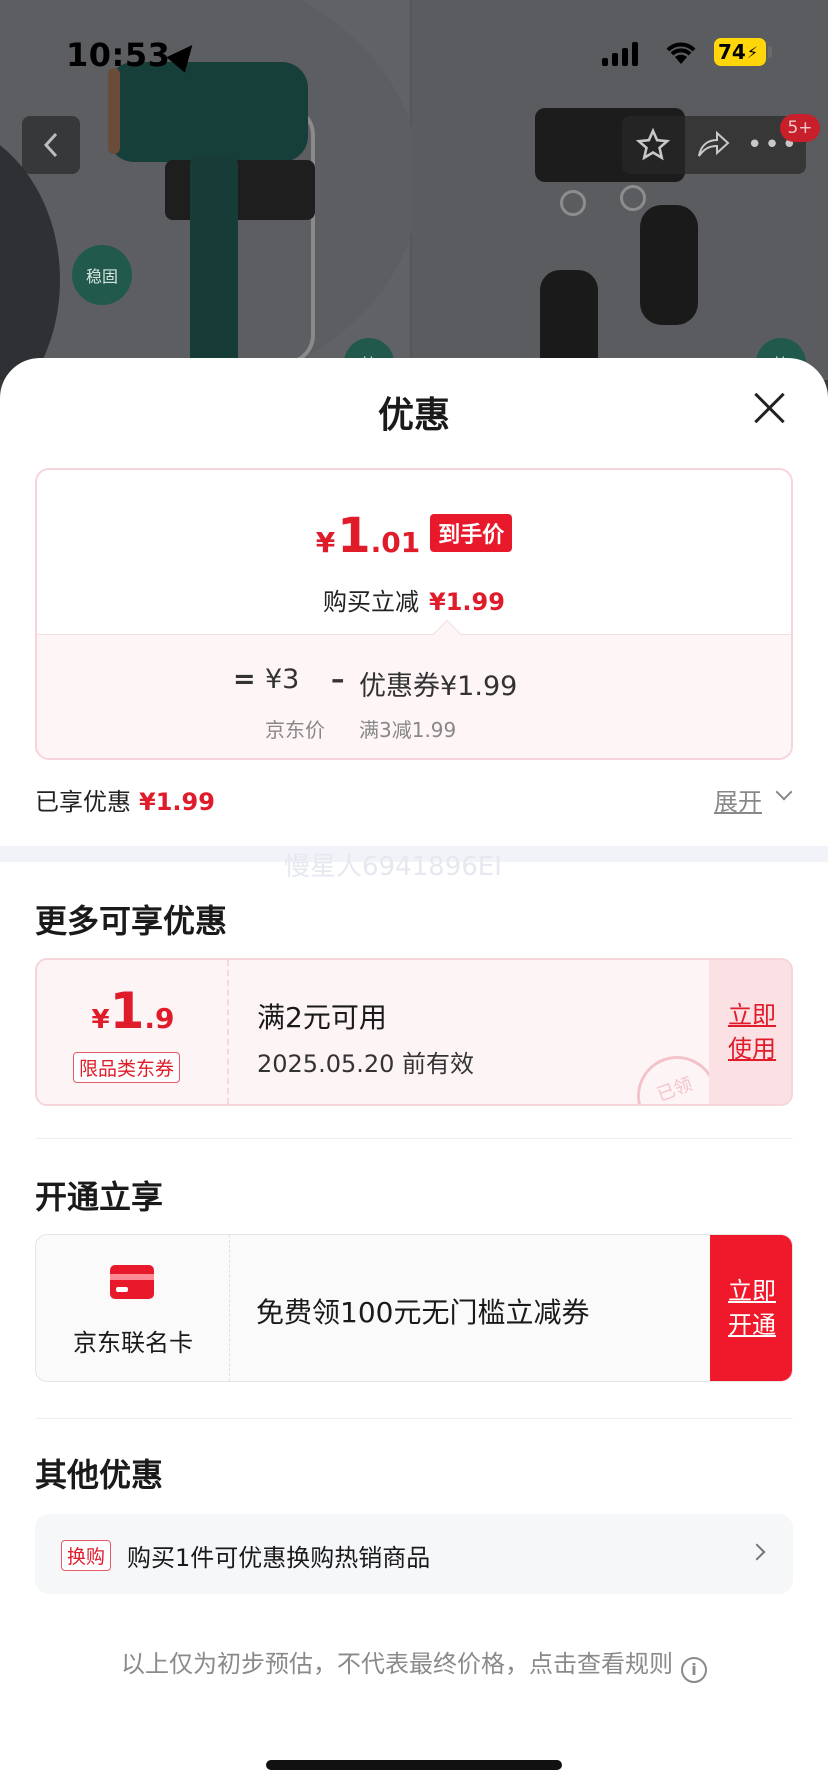 The height and width of the screenshot is (1792, 828). Describe the element at coordinates (750, 1032) in the screenshot. I see `use-coupon-button: 立即使用` at that location.